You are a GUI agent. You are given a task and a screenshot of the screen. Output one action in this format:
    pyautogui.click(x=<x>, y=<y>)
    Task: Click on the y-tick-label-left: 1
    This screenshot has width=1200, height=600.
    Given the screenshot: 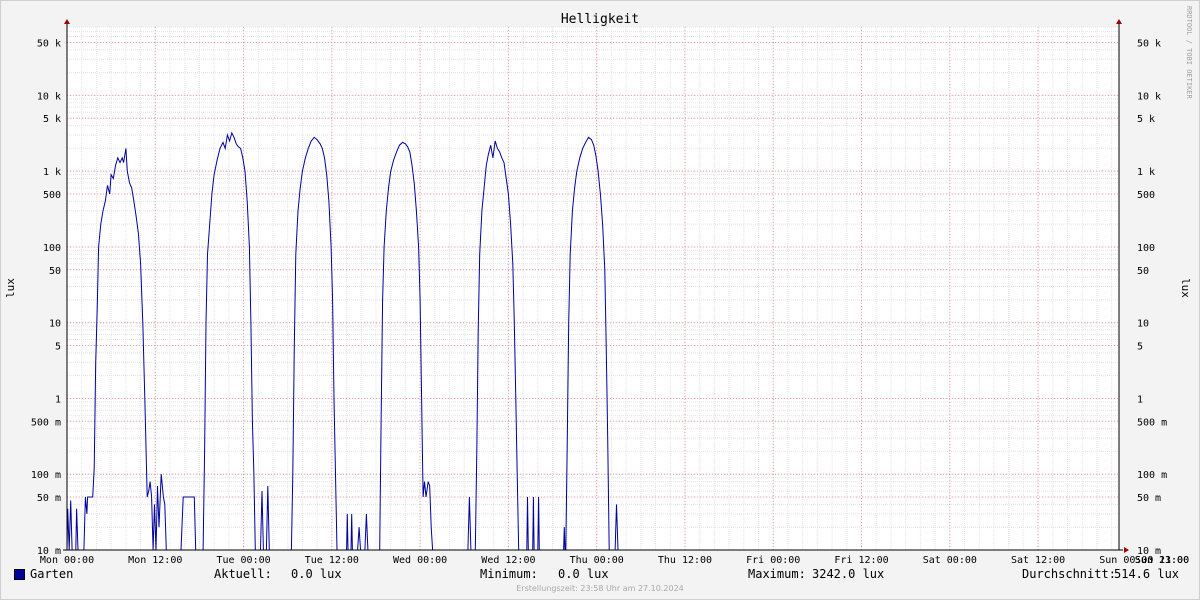 What is the action you would take?
    pyautogui.click(x=58, y=399)
    